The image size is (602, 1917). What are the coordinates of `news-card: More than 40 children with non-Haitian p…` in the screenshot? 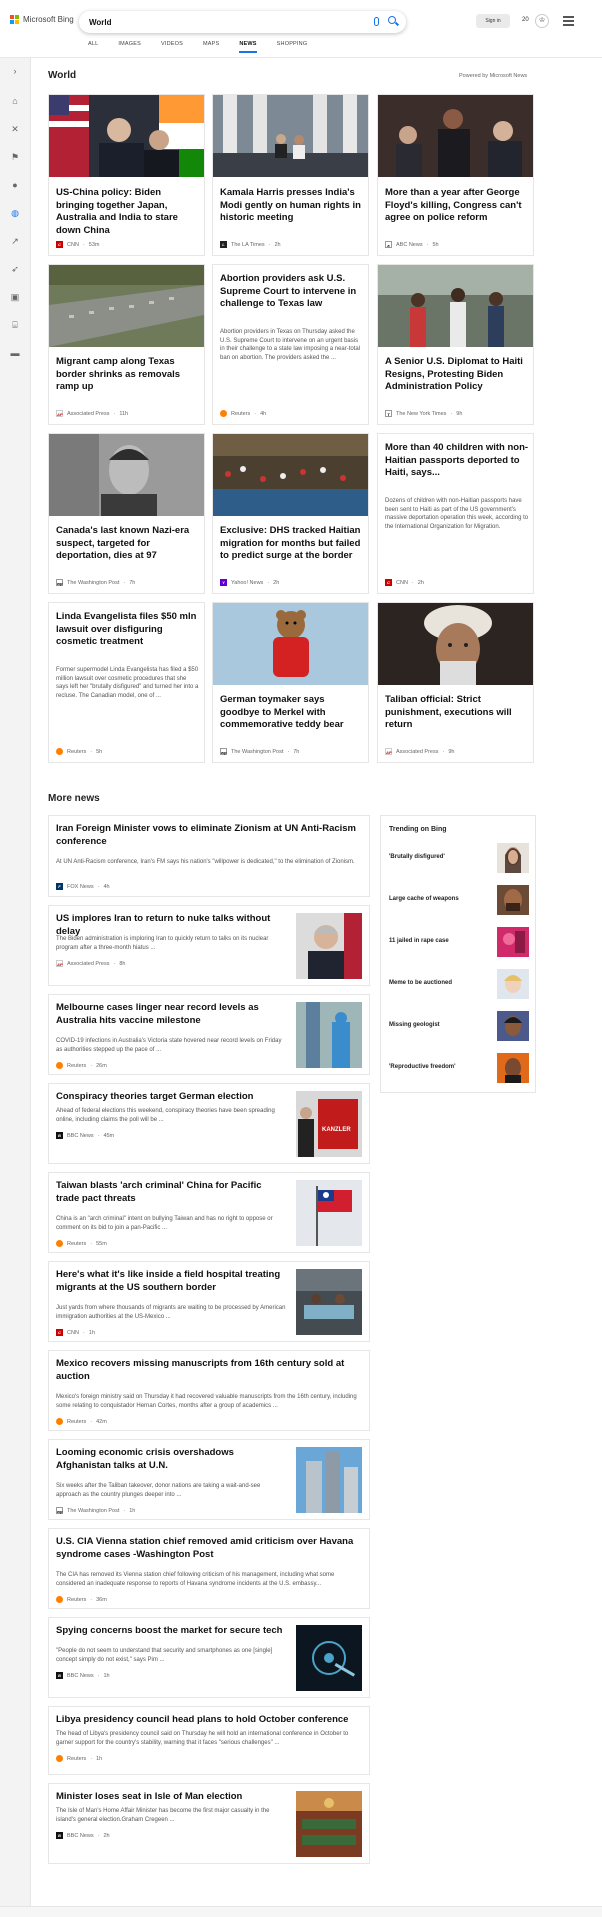 It's located at (455, 513).